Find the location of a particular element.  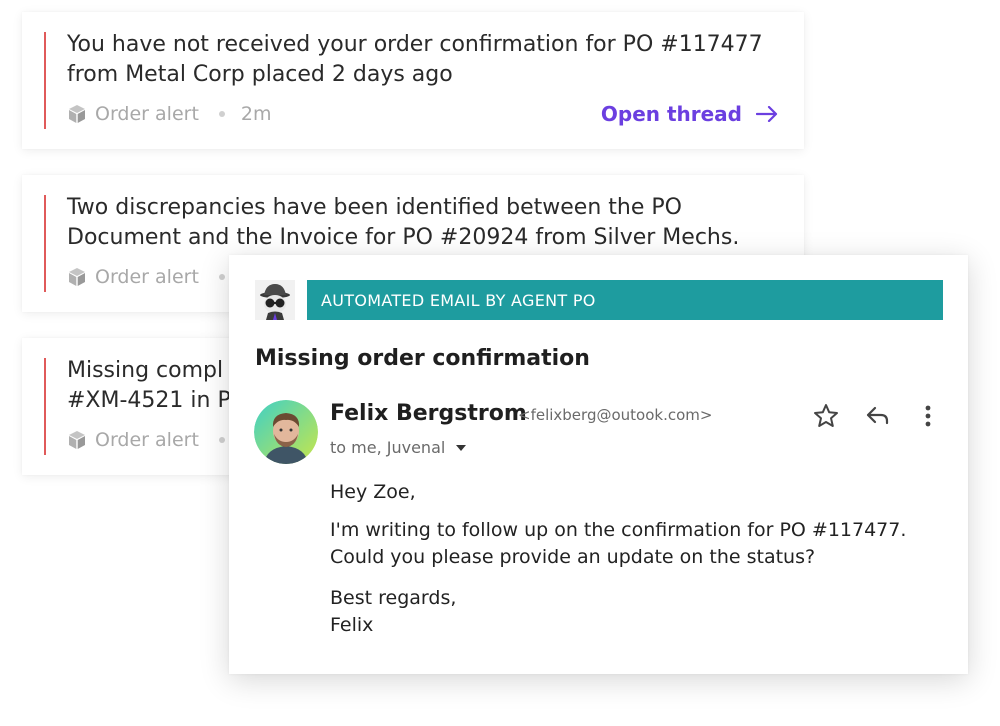

open-thread-label: Open thread is located at coordinates (671, 114).